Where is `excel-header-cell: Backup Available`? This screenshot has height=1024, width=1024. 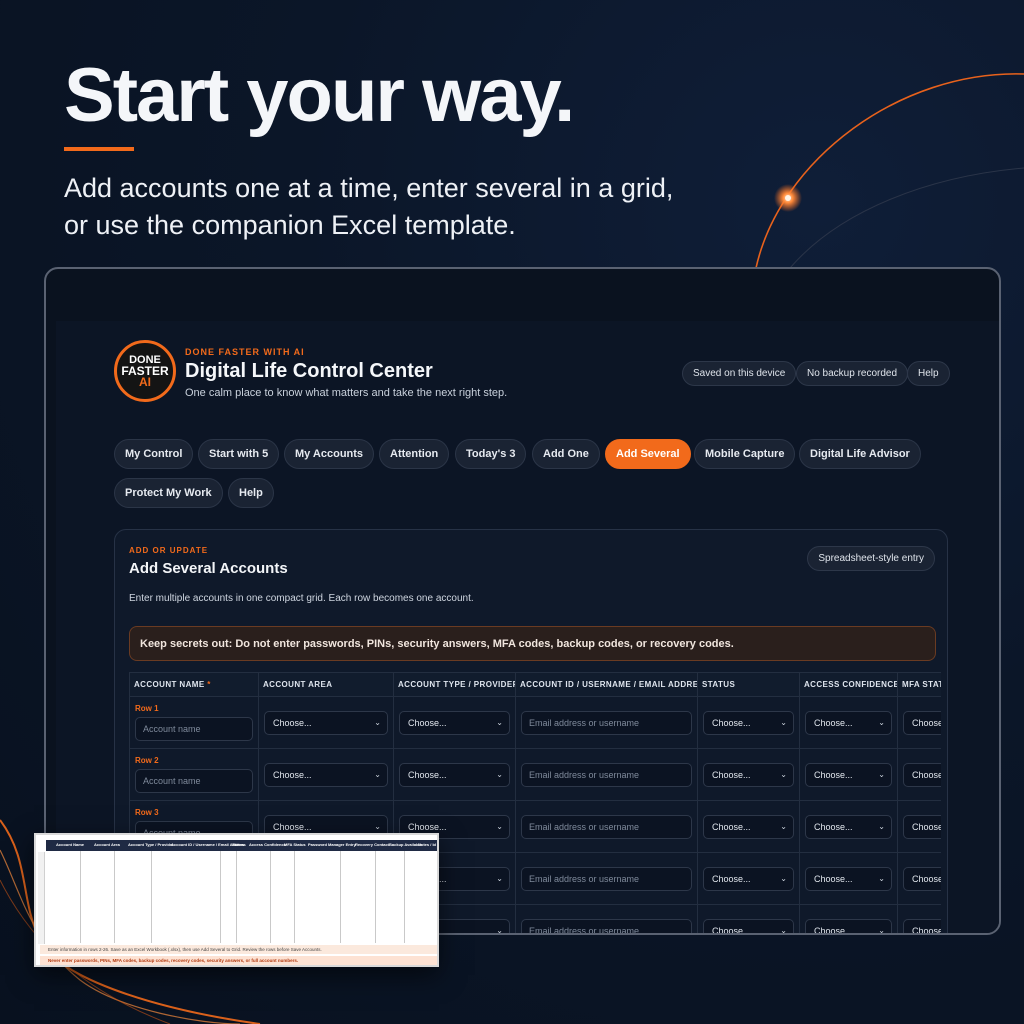 excel-header-cell: Backup Available is located at coordinates (405, 844).